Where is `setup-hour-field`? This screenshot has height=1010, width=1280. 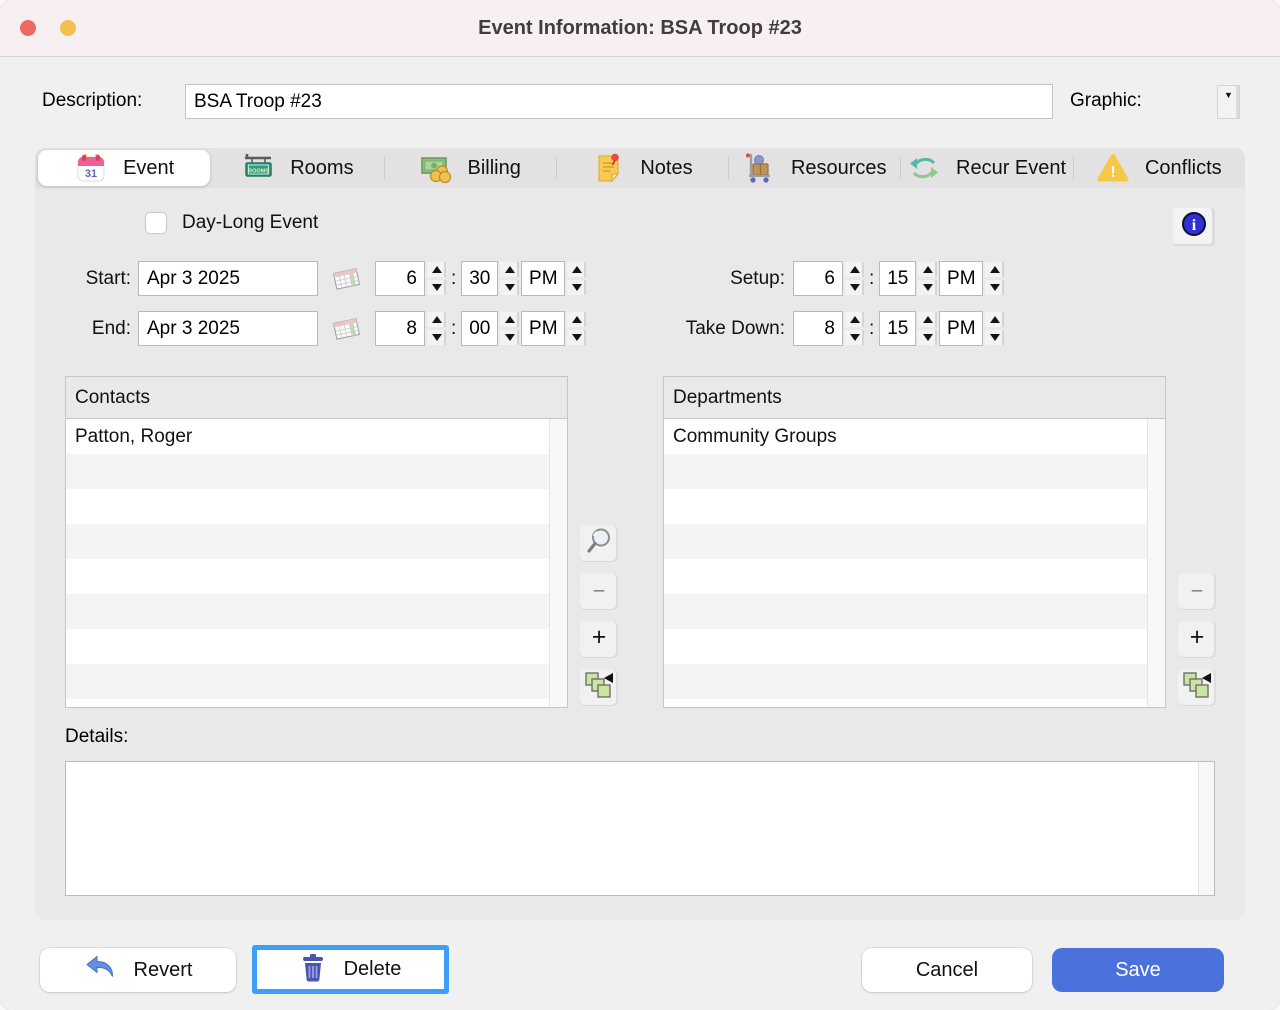 setup-hour-field is located at coordinates (818, 278).